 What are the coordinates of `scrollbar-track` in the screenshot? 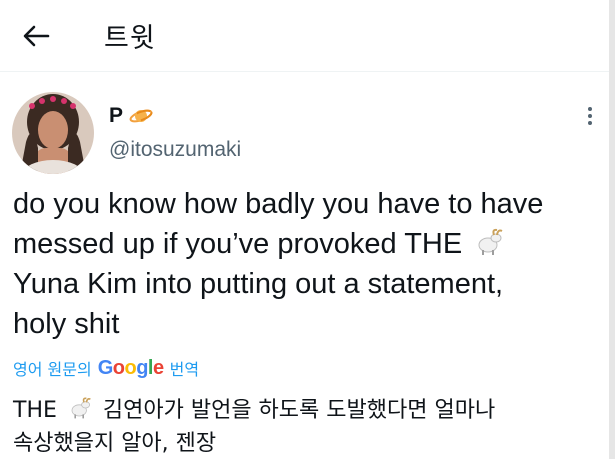 It's located at (612, 229).